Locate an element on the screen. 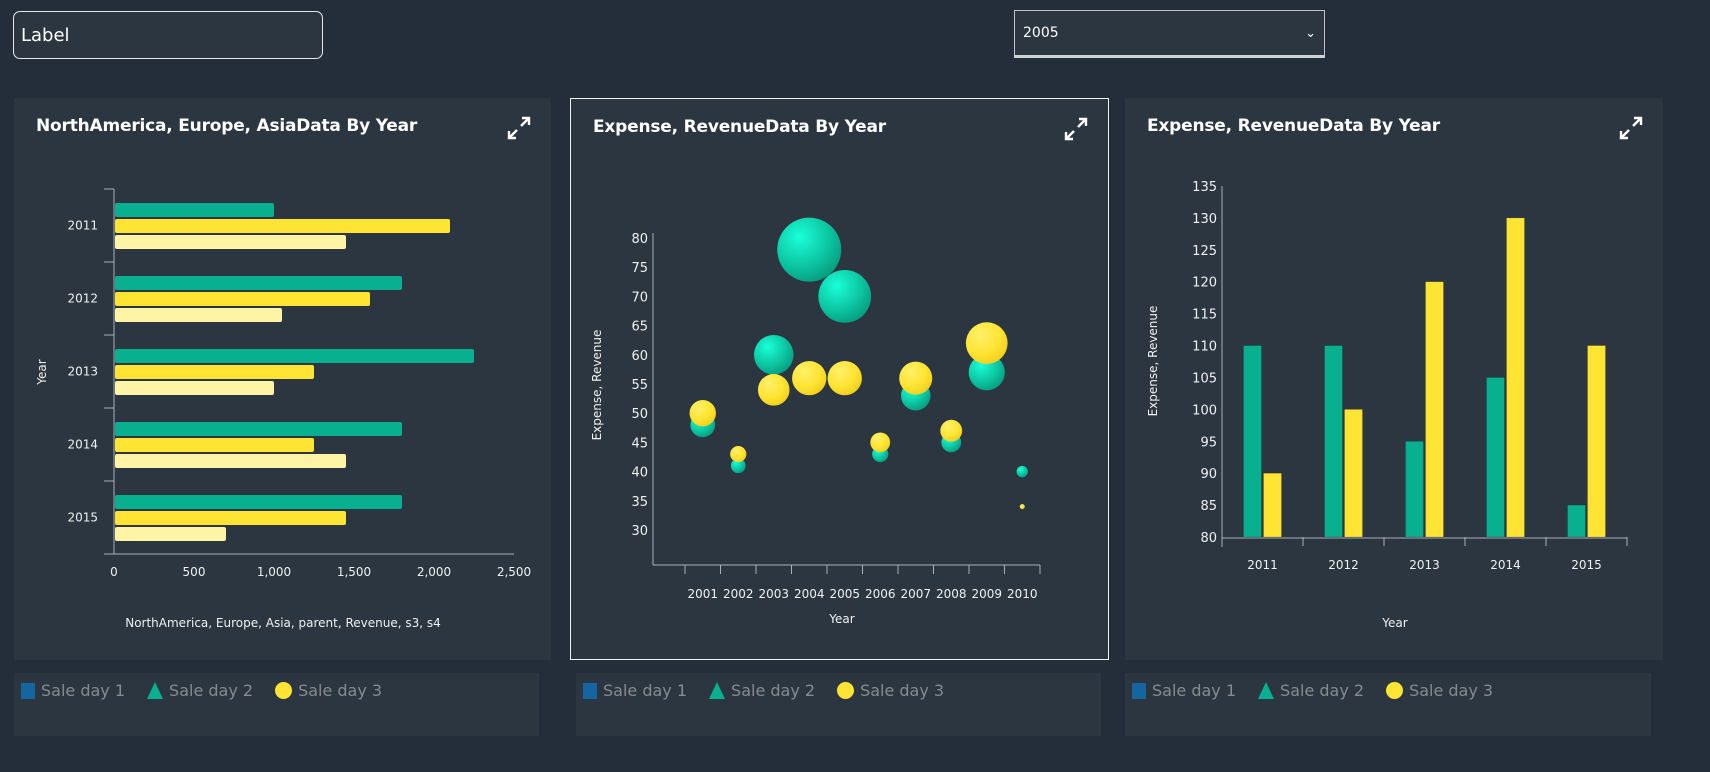 This screenshot has height=772, width=1710. label-input is located at coordinates (168, 35).